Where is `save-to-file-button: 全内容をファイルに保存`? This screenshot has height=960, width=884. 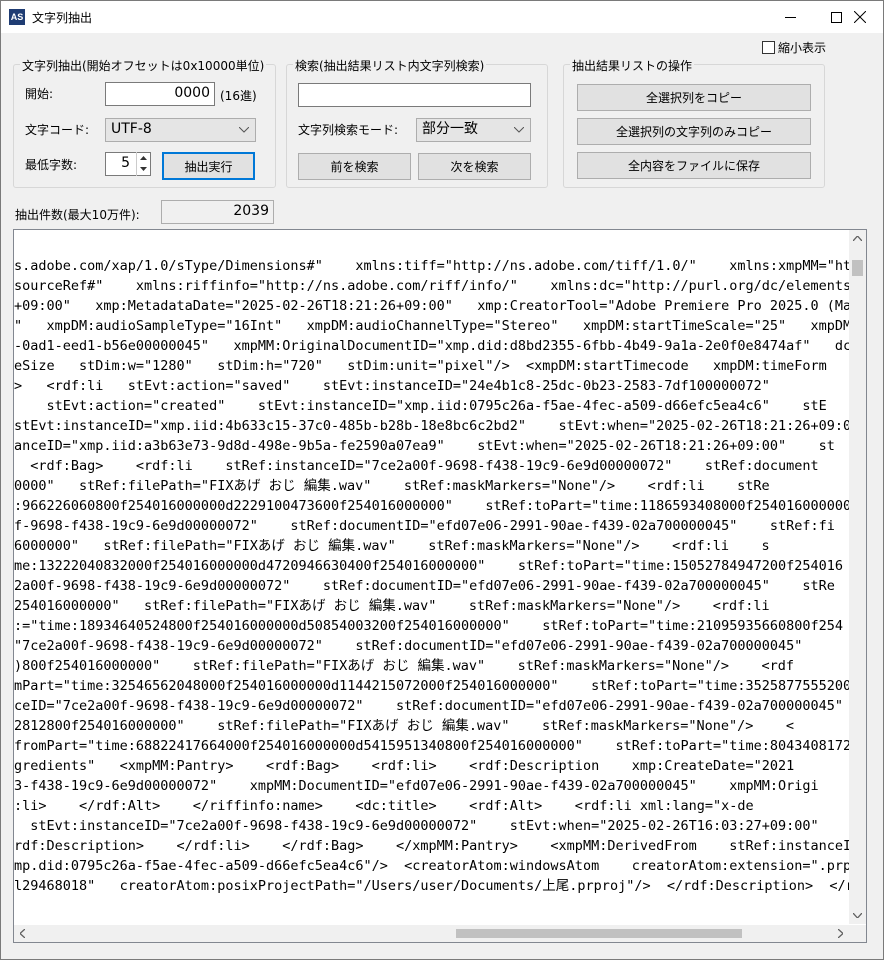
save-to-file-button: 全内容をファイルに保存 is located at coordinates (694, 165).